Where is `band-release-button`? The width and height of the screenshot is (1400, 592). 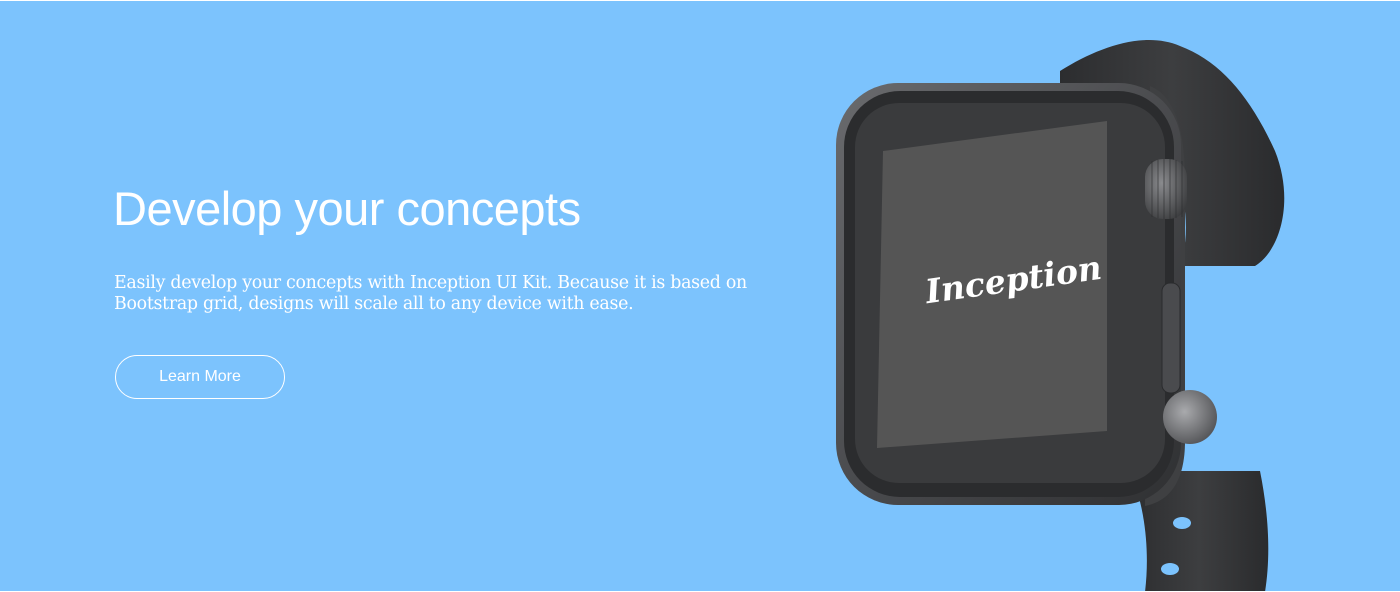 band-release-button is located at coordinates (1190, 417).